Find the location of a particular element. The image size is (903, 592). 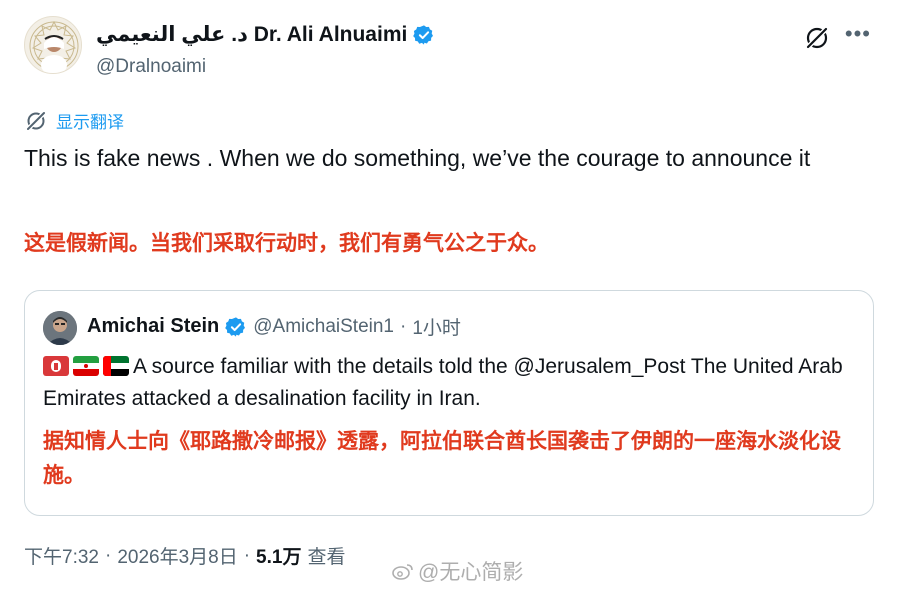

views-label: 查看 is located at coordinates (326, 557).